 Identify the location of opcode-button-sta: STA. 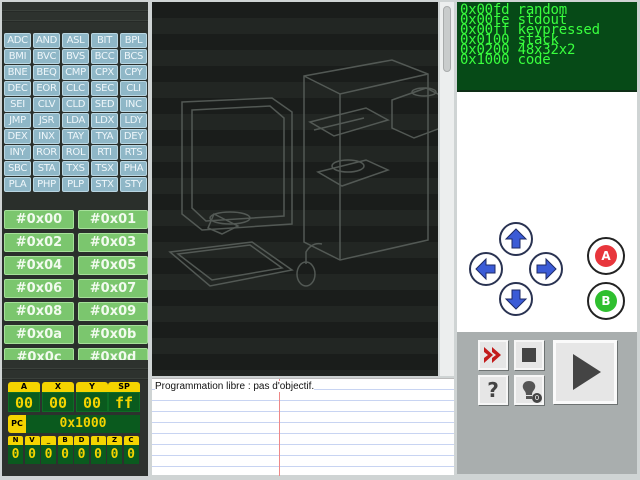
(46, 168).